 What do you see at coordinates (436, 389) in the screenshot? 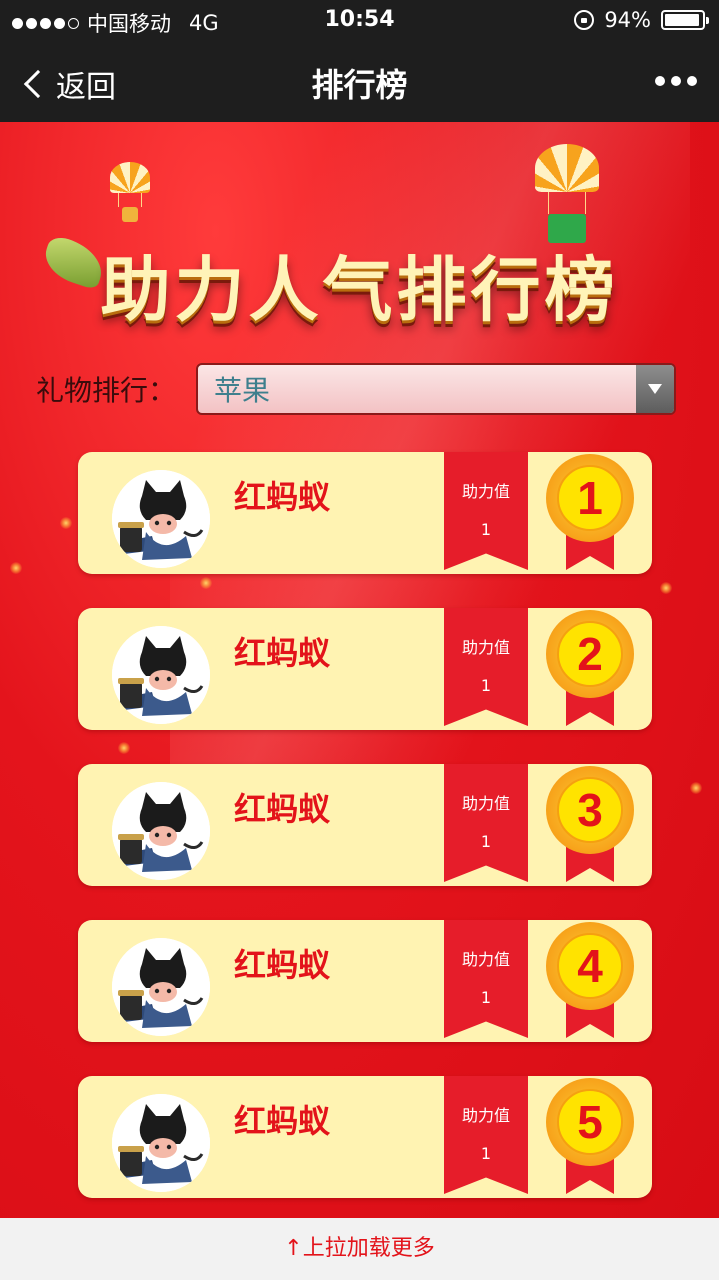
I see `gift-select: 苹果` at bounding box center [436, 389].